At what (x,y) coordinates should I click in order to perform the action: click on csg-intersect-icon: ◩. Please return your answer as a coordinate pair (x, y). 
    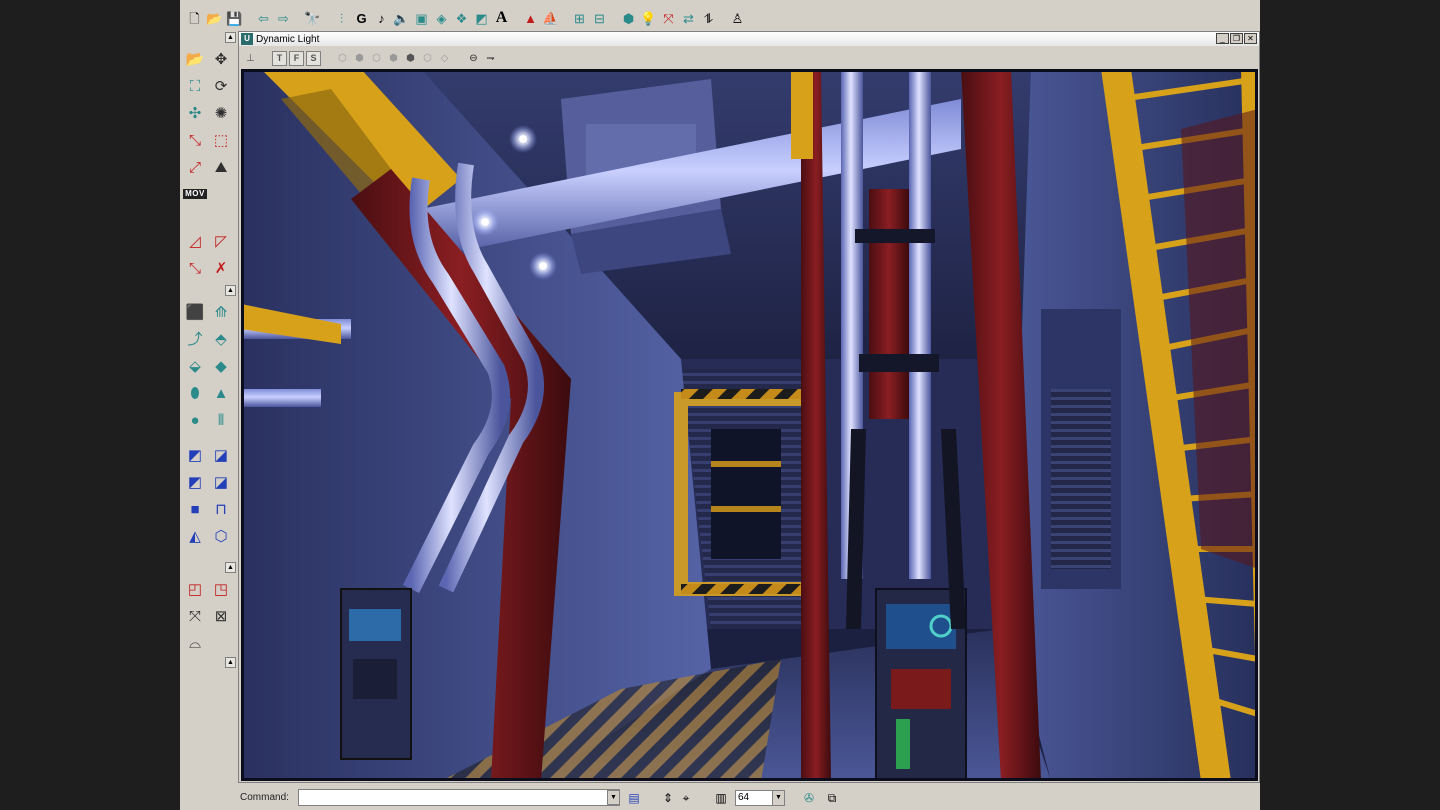
    Looking at the image, I should click on (195, 482).